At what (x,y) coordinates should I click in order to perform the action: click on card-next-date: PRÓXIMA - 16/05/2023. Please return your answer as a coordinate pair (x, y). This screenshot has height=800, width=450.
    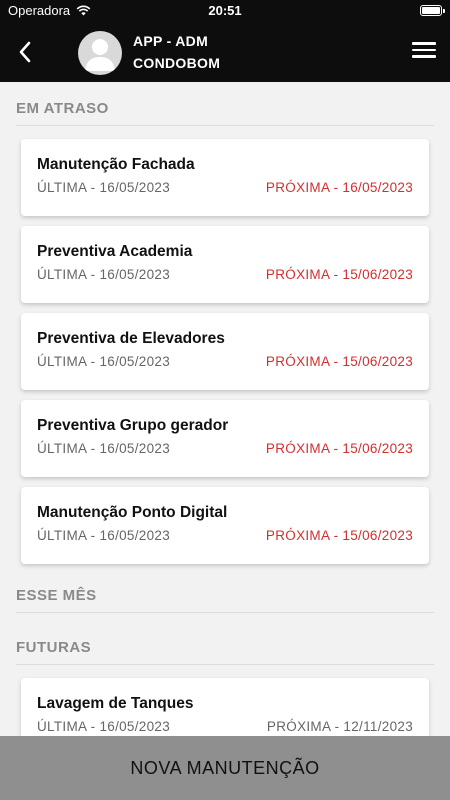
    Looking at the image, I should click on (339, 187).